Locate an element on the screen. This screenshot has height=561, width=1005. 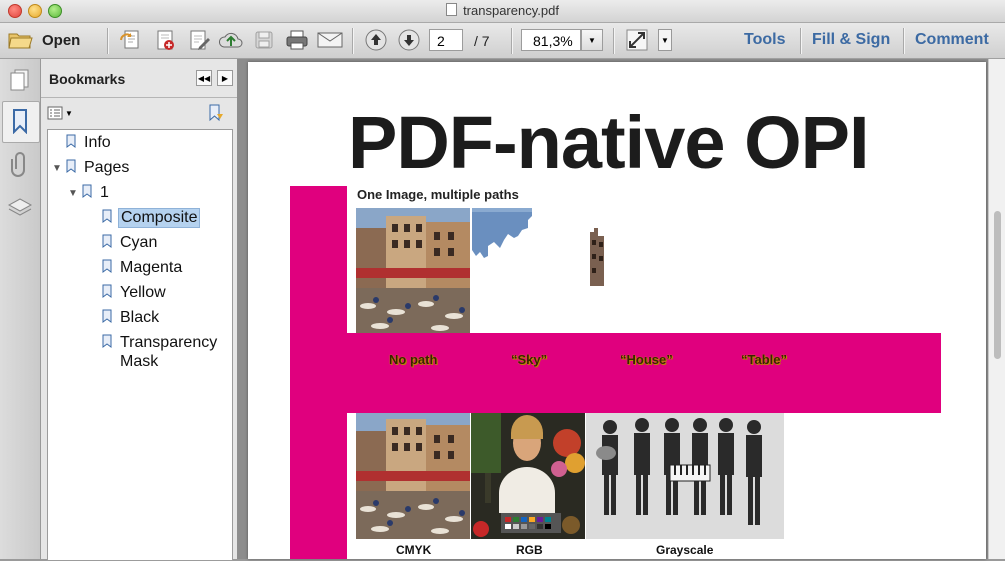
bookmark-item: Magenta is located at coordinates (143, 268).